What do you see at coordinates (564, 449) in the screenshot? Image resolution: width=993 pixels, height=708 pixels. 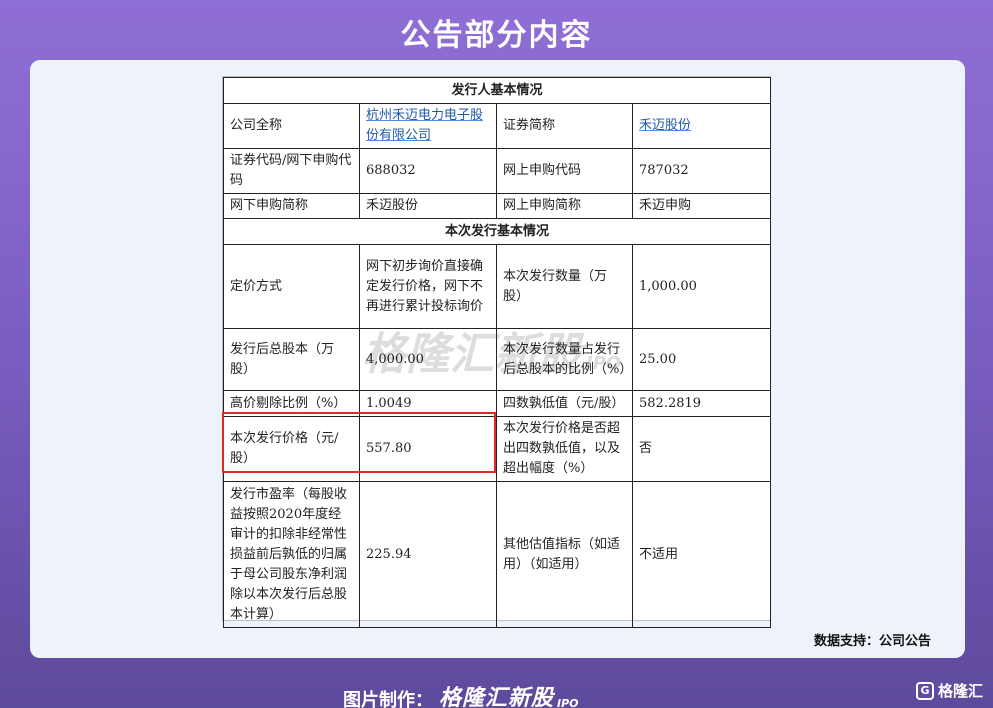 I see `cell-label: 本次发行价格是否超出四数孰低值，以及超出幅度（%）` at bounding box center [564, 449].